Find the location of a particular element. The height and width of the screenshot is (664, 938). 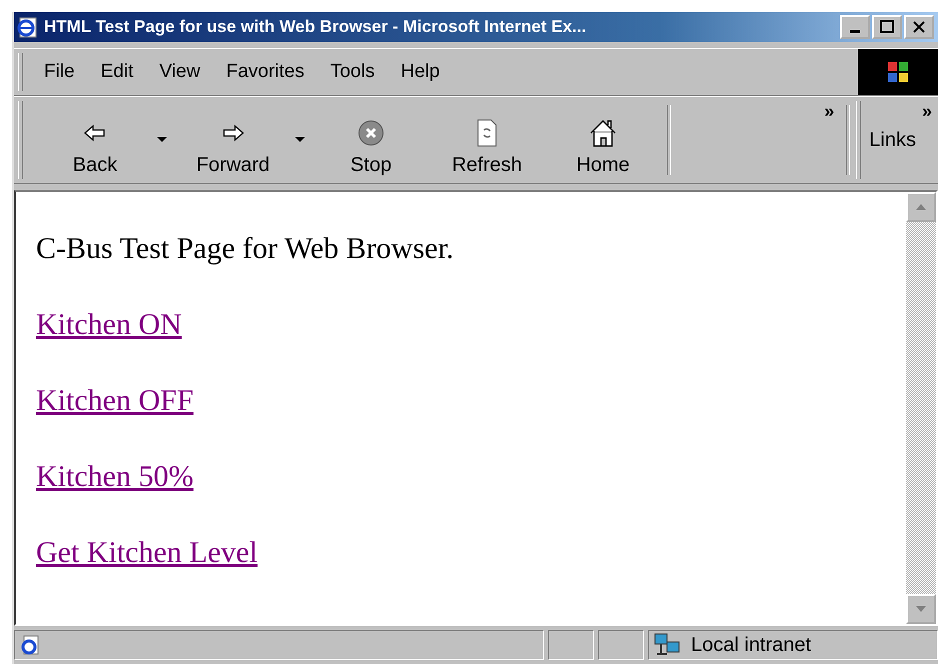

down-arrow-icon is located at coordinates (921, 609).